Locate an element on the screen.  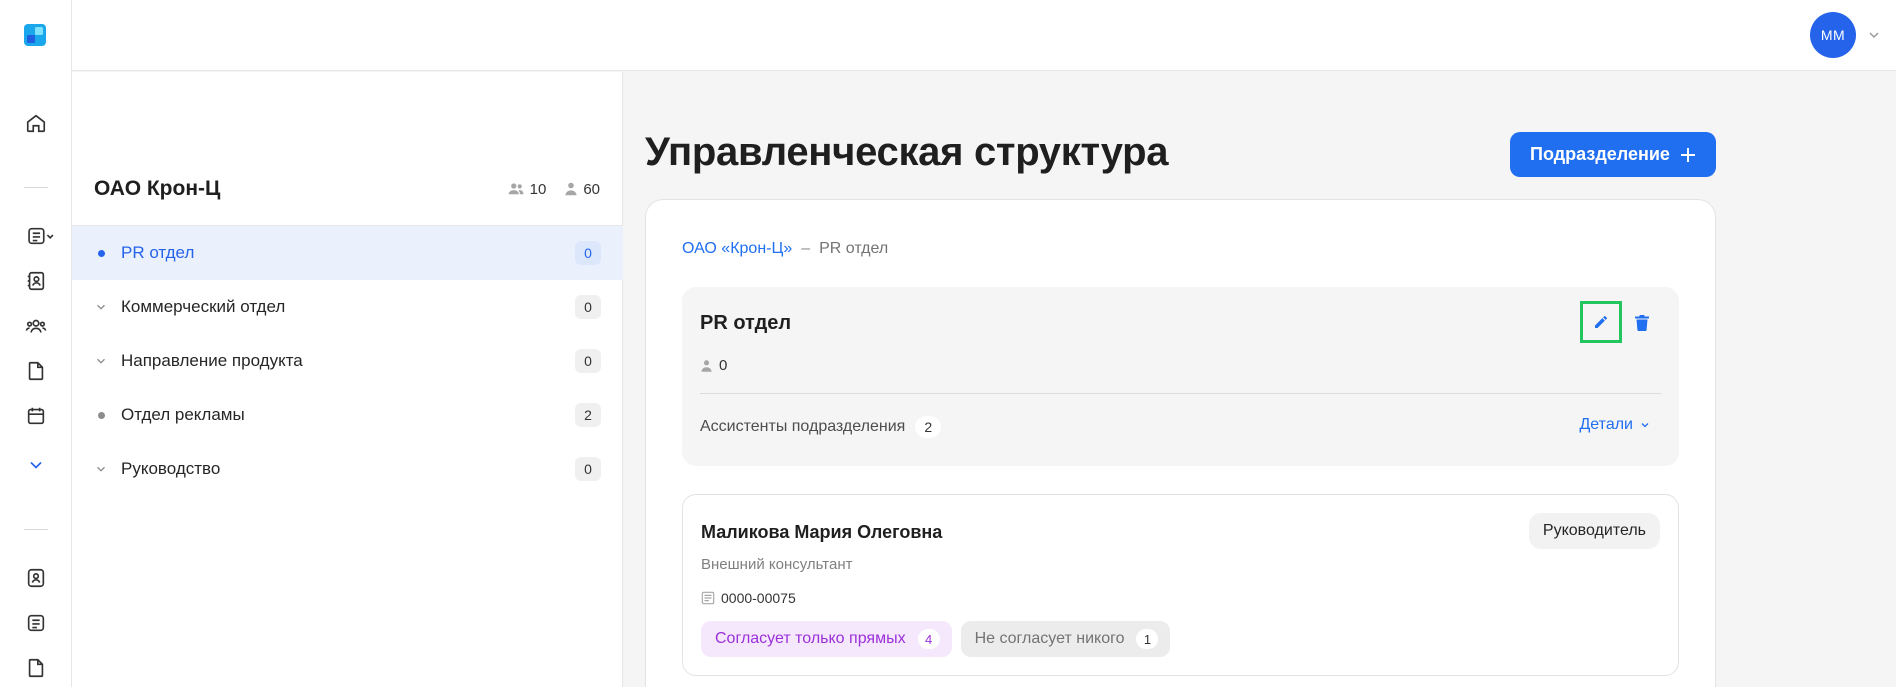
profile-icon is located at coordinates (36, 578).